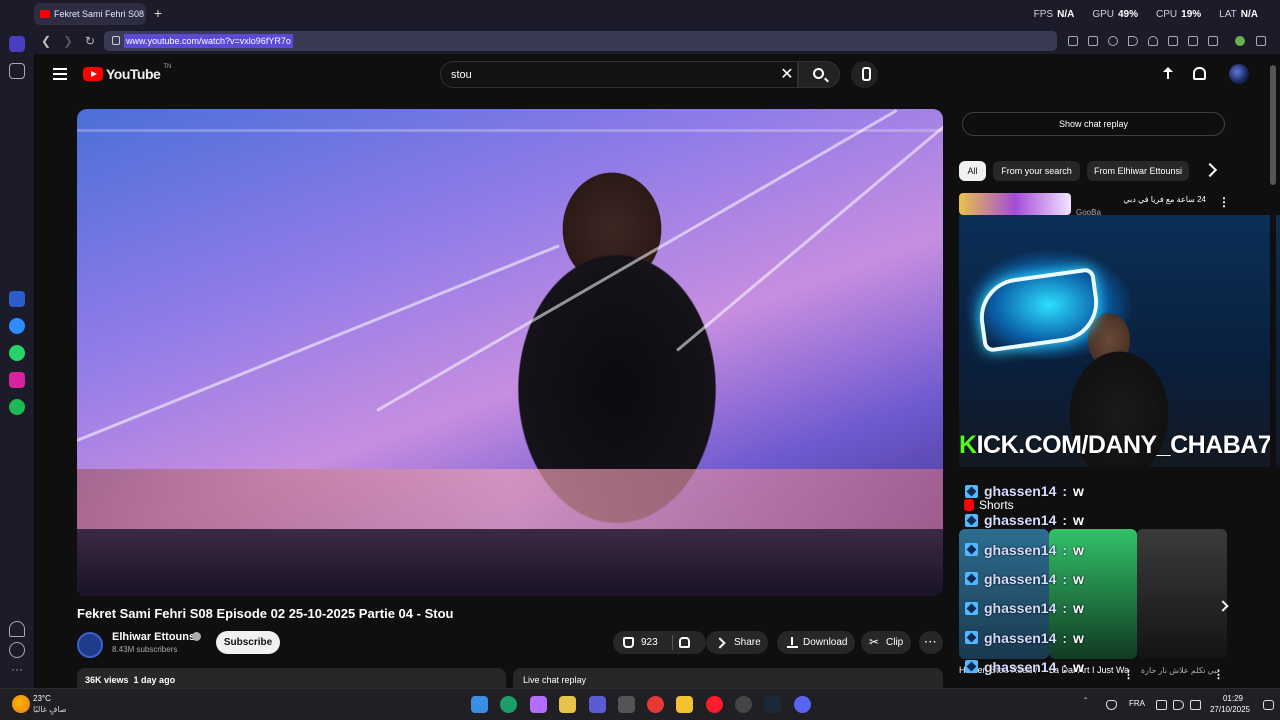 This screenshot has width=1280, height=720. I want to click on pinboard-icon, so click(17, 71).